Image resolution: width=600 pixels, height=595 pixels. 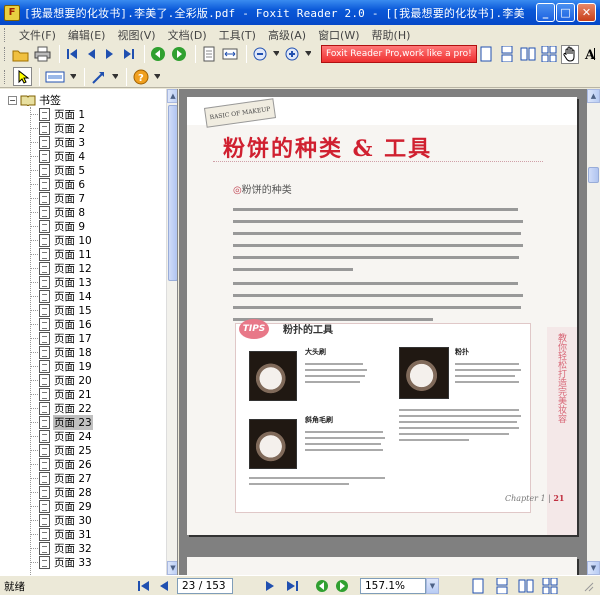 What do you see at coordinates (308, 54) in the screenshot?
I see `zoom-in-dropdown-icon` at bounding box center [308, 54].